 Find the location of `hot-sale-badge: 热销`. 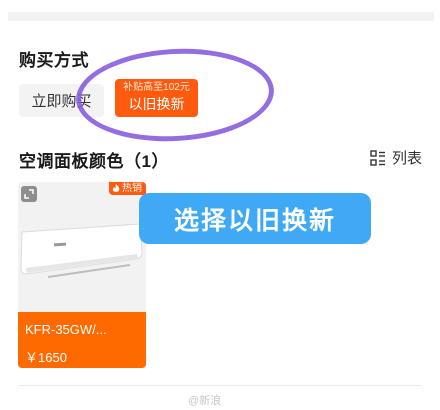

hot-sale-badge: 热销 is located at coordinates (127, 188).